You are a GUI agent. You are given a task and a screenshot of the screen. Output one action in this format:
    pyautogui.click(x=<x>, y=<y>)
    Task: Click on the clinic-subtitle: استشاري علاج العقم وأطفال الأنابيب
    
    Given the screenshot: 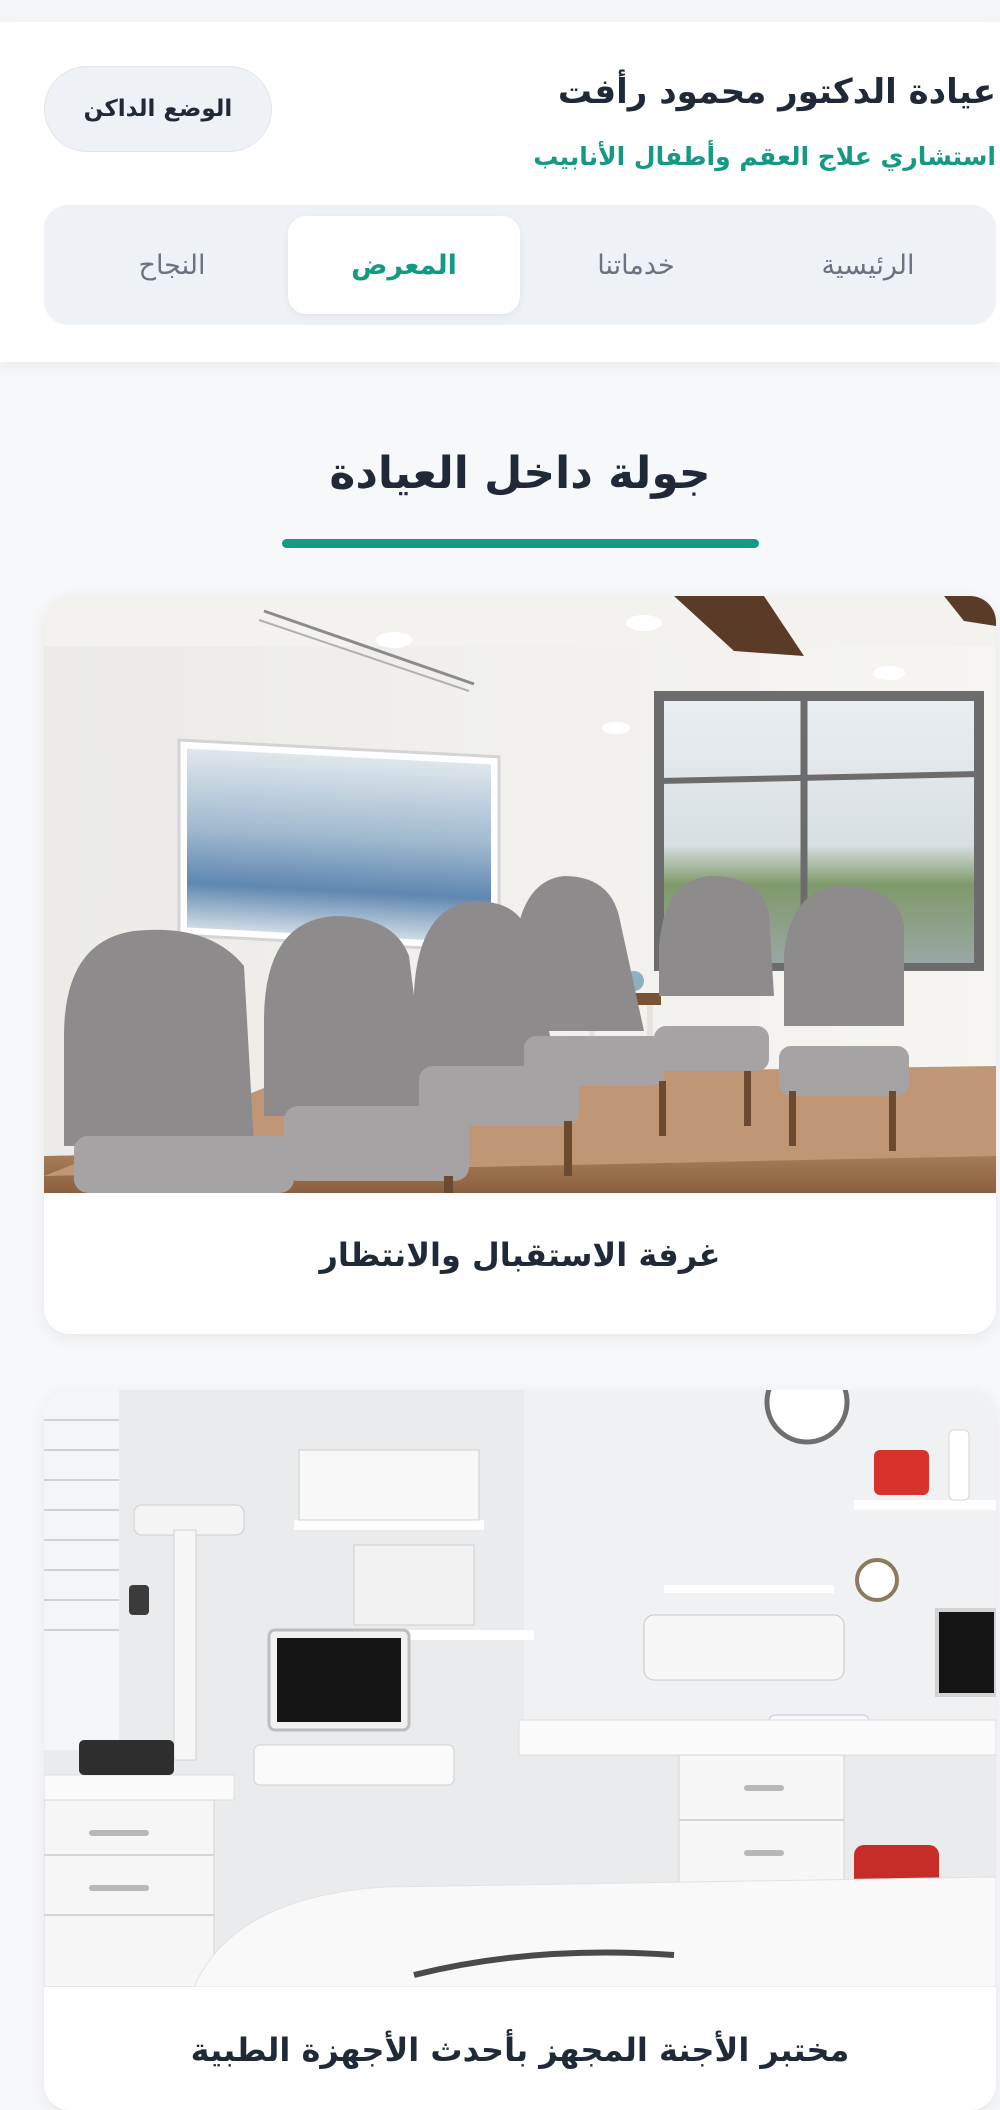 What is the action you would take?
    pyautogui.click(x=764, y=156)
    